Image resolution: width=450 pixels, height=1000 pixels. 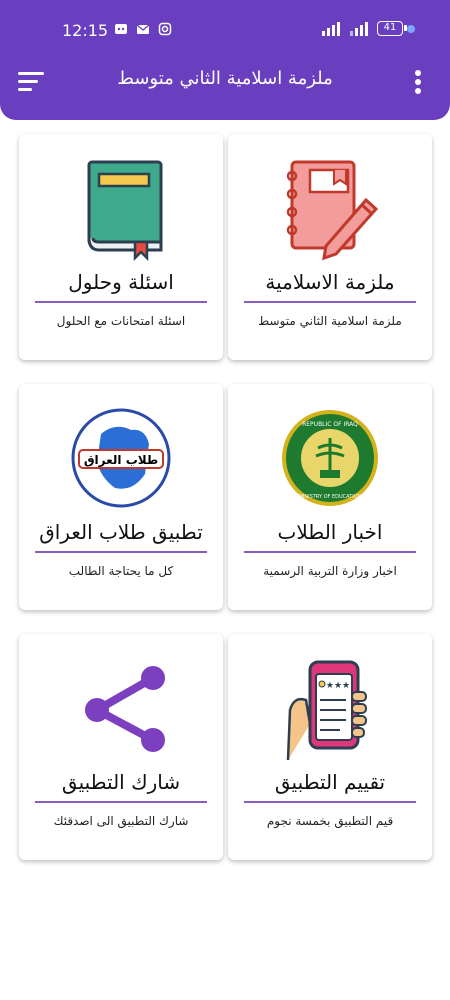 What do you see at coordinates (121, 571) in the screenshot?
I see `card-subtitle: كل ما يحتاجة الطالب` at bounding box center [121, 571].